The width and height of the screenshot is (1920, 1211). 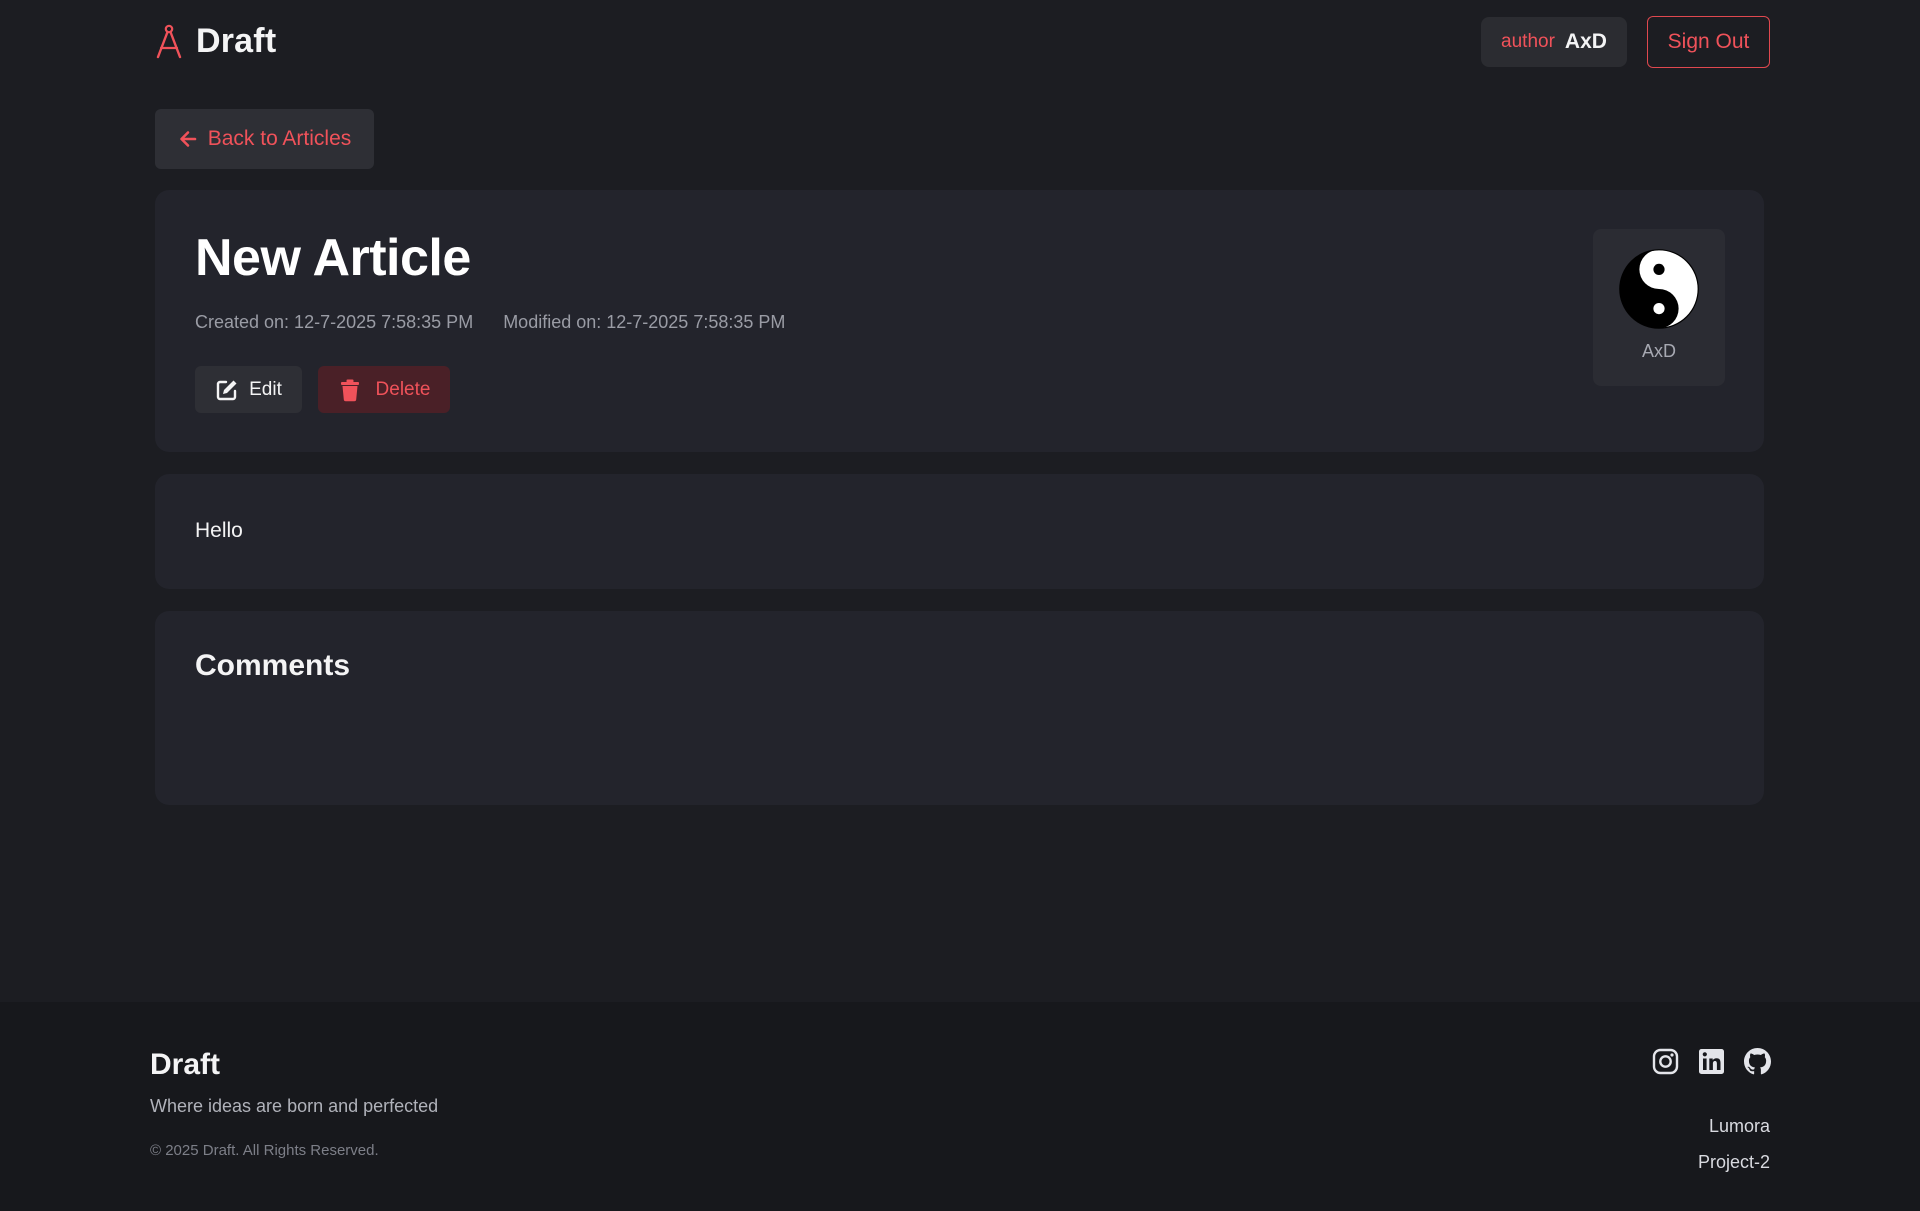 What do you see at coordinates (1734, 1162) in the screenshot?
I see `footer-link-project-2: Project-2` at bounding box center [1734, 1162].